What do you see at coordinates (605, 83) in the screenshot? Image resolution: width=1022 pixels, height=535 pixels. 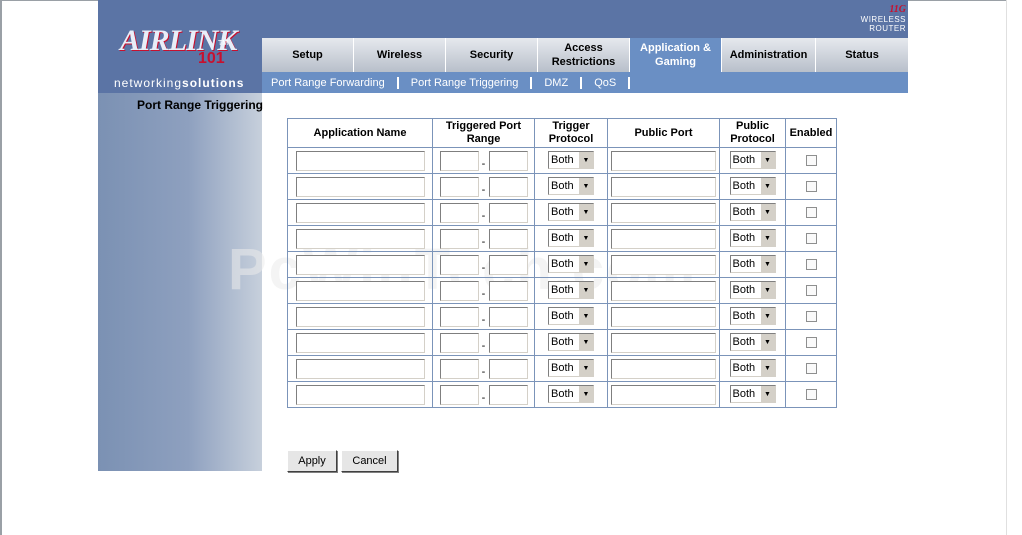 I see `subnav-qos: QoS` at bounding box center [605, 83].